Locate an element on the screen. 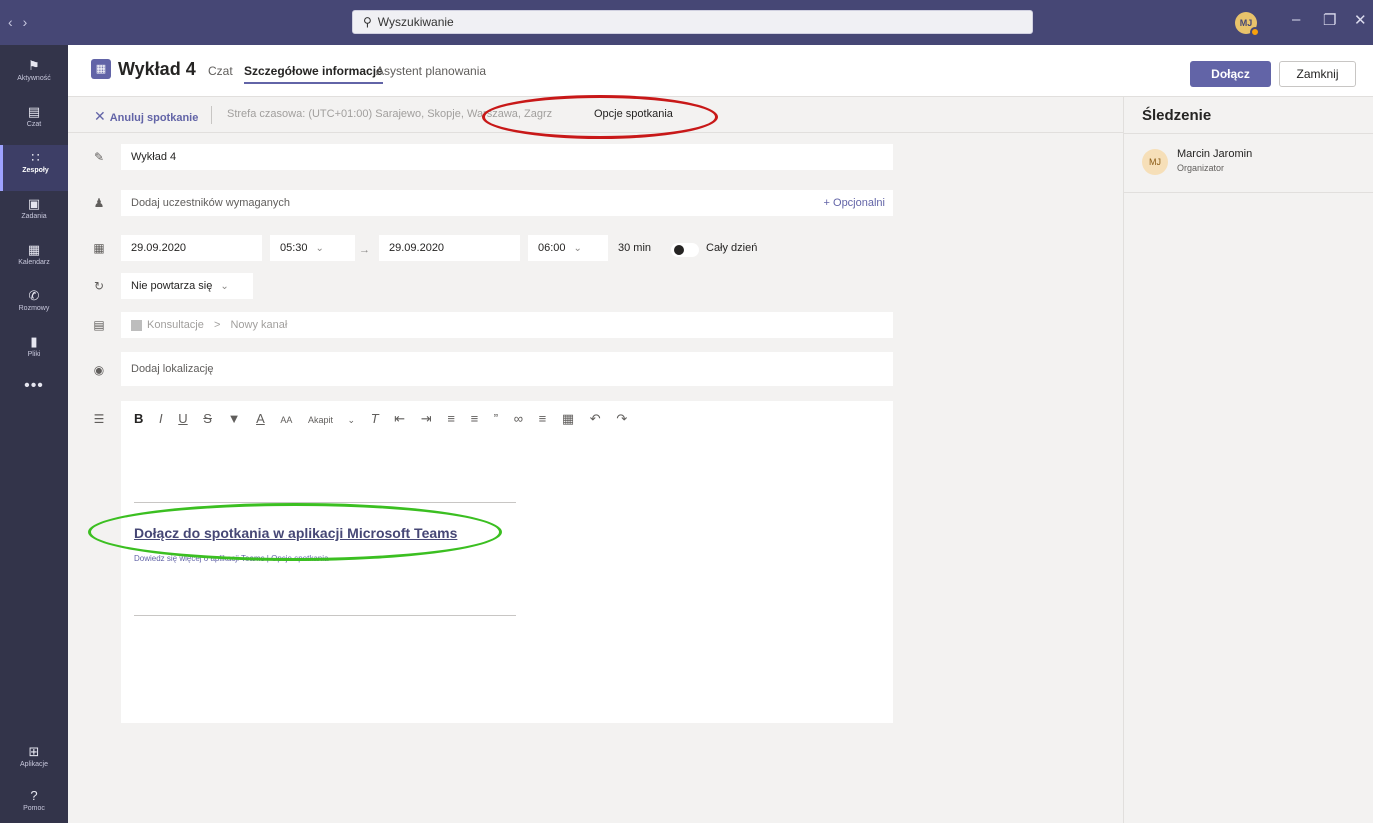  avatar: MJ is located at coordinates (1155, 162).